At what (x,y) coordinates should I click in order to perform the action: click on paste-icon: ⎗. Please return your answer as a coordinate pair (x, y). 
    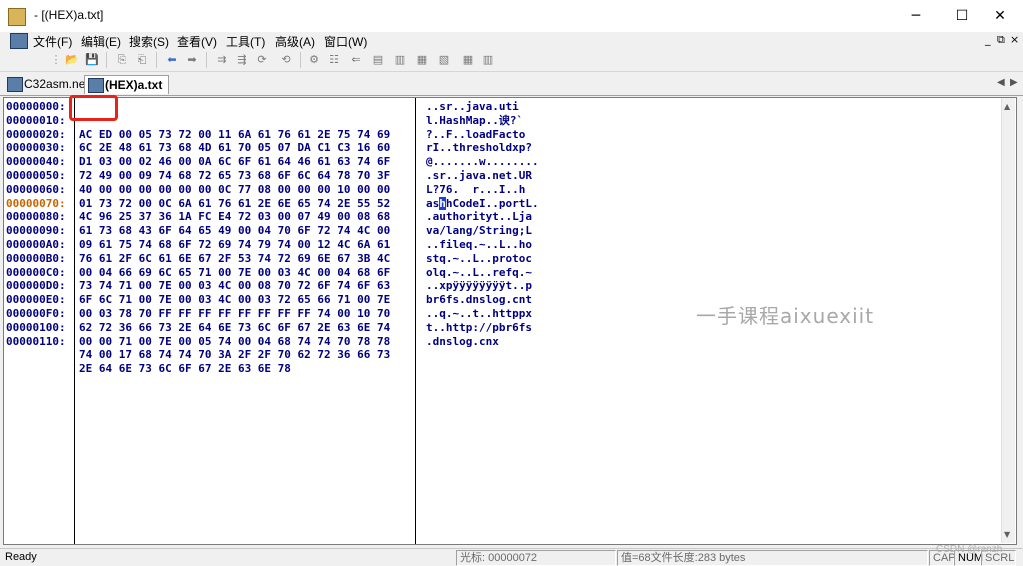
    Looking at the image, I should click on (142, 60).